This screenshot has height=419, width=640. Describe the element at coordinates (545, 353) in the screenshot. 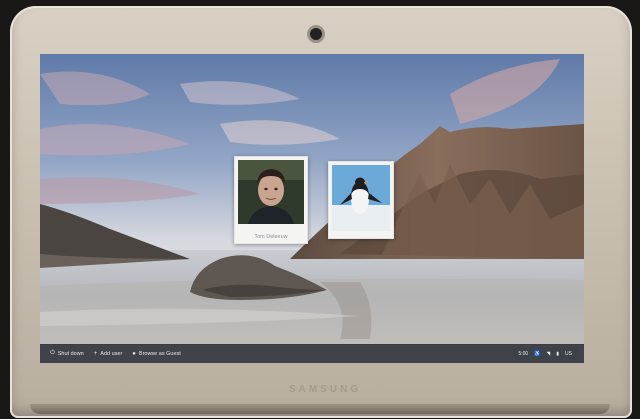

I see `status-tray: 5:00 ♿ ◥ ▮ US` at that location.